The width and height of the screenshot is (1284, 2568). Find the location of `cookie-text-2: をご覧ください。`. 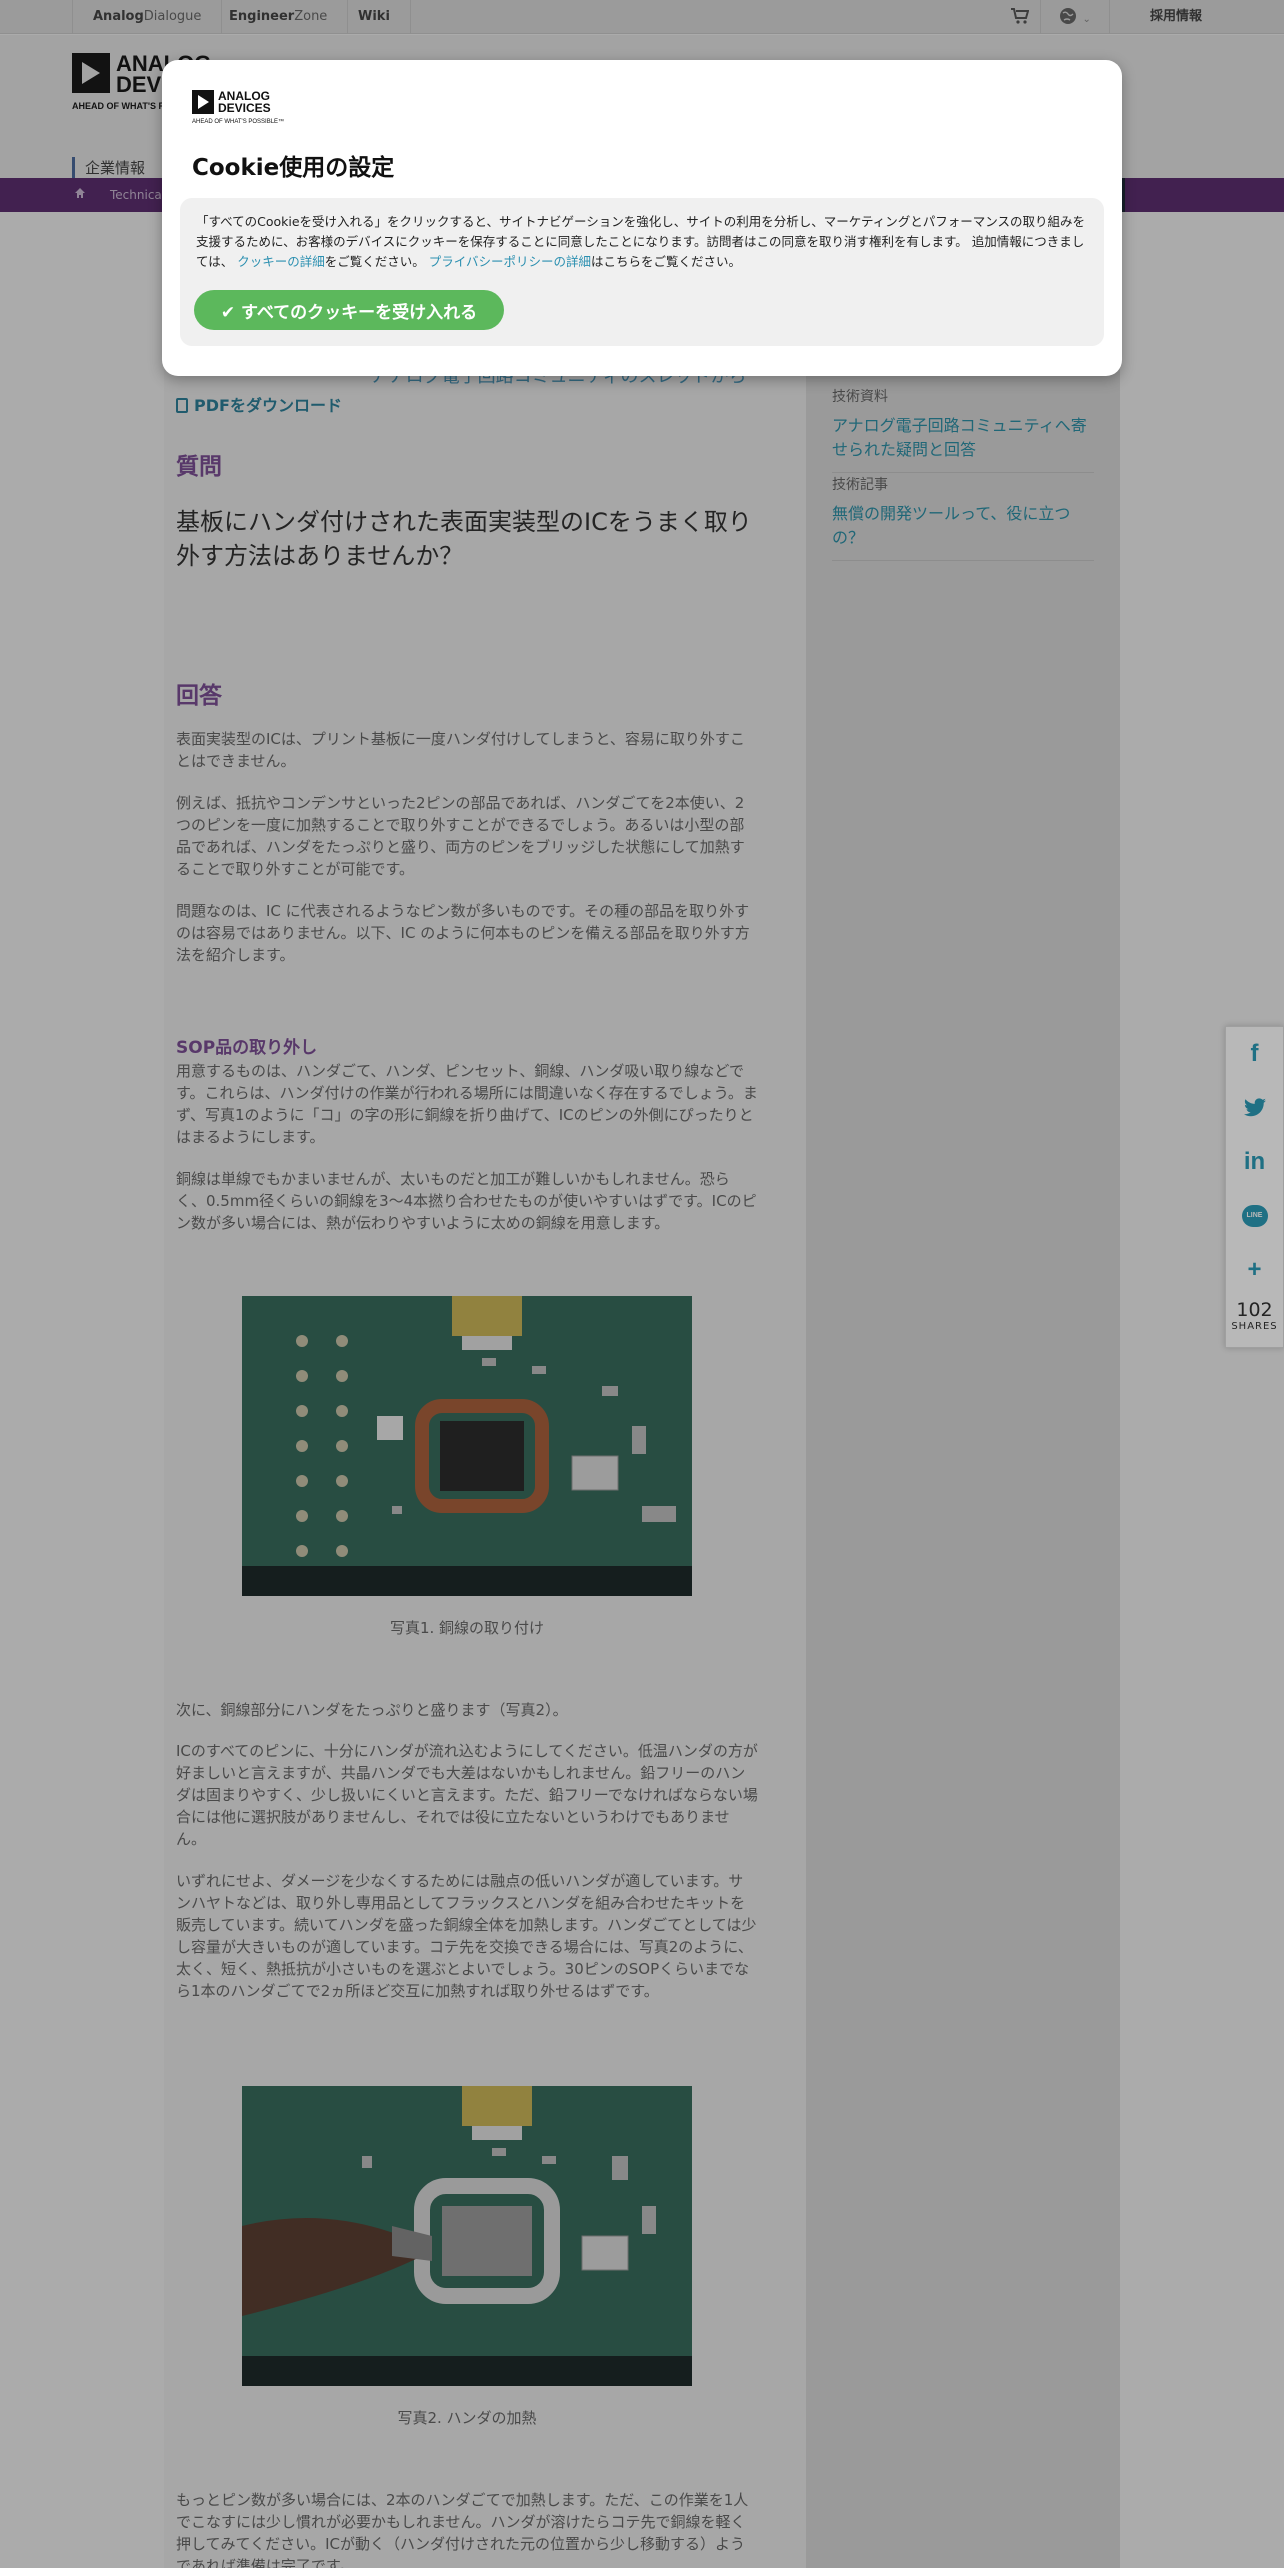

cookie-text-2: をご覧ください。 is located at coordinates (376, 261).